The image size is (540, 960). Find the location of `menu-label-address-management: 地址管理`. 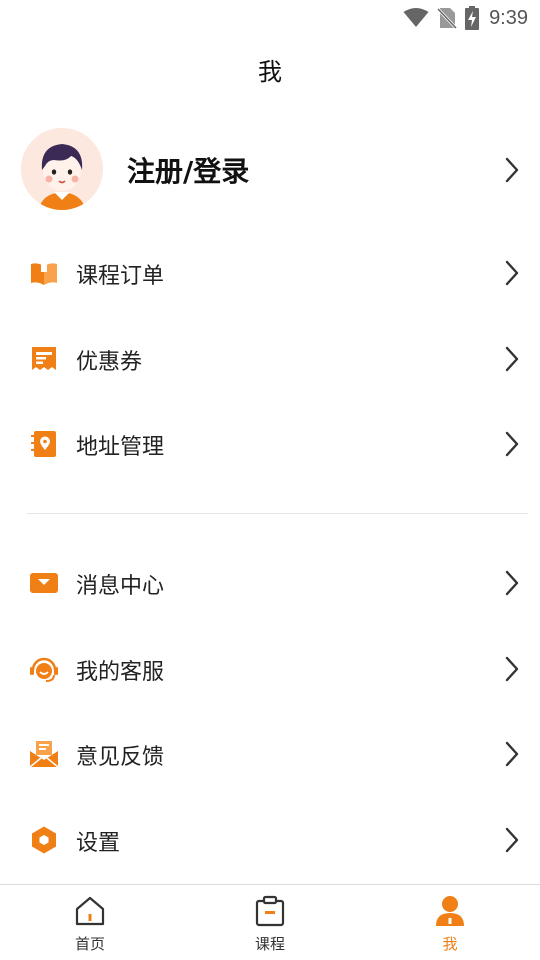

menu-label-address-management: 地址管理 is located at coordinates (120, 447).